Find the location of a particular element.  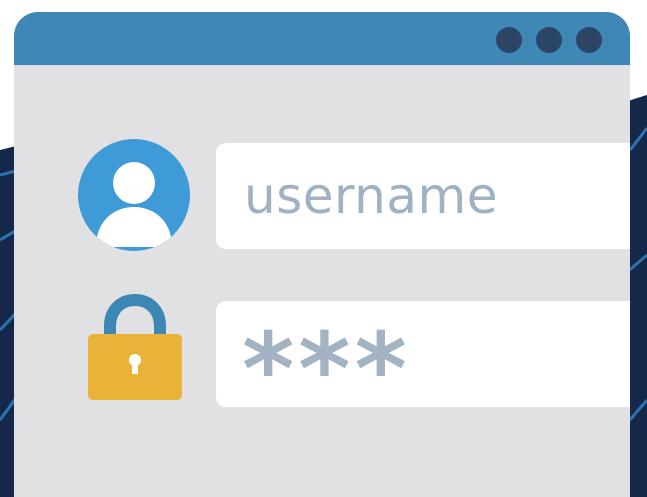

username-field: username is located at coordinates (423, 196).